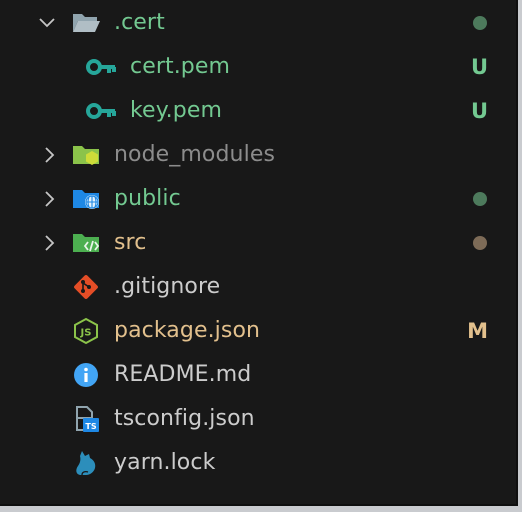  Describe the element at coordinates (86, 155) in the screenshot. I see `node-folder-icon` at that location.